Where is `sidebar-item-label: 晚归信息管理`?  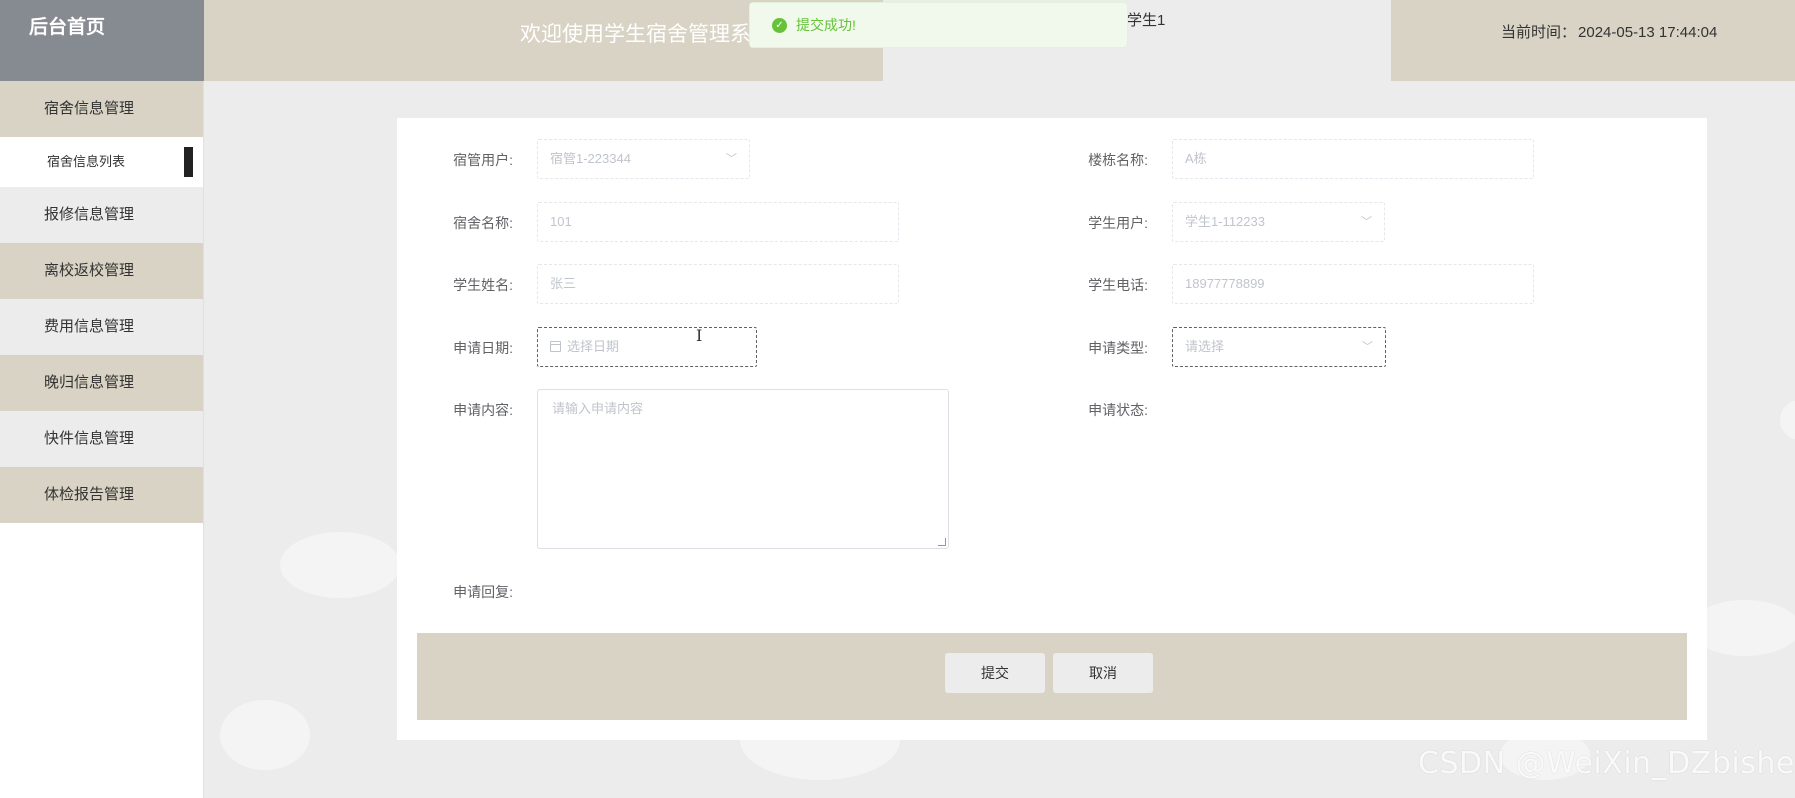 sidebar-item-label: 晚归信息管理 is located at coordinates (89, 382).